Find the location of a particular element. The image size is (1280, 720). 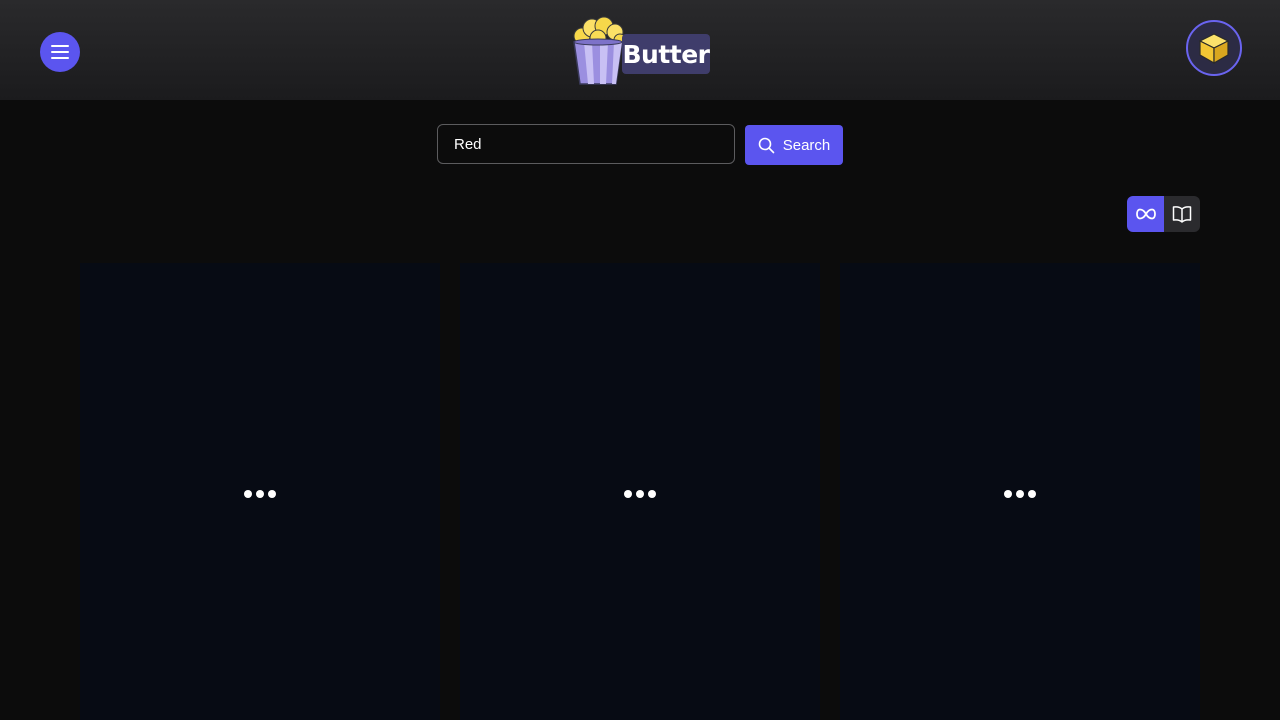

infinite-scroll-option is located at coordinates (1145, 214).